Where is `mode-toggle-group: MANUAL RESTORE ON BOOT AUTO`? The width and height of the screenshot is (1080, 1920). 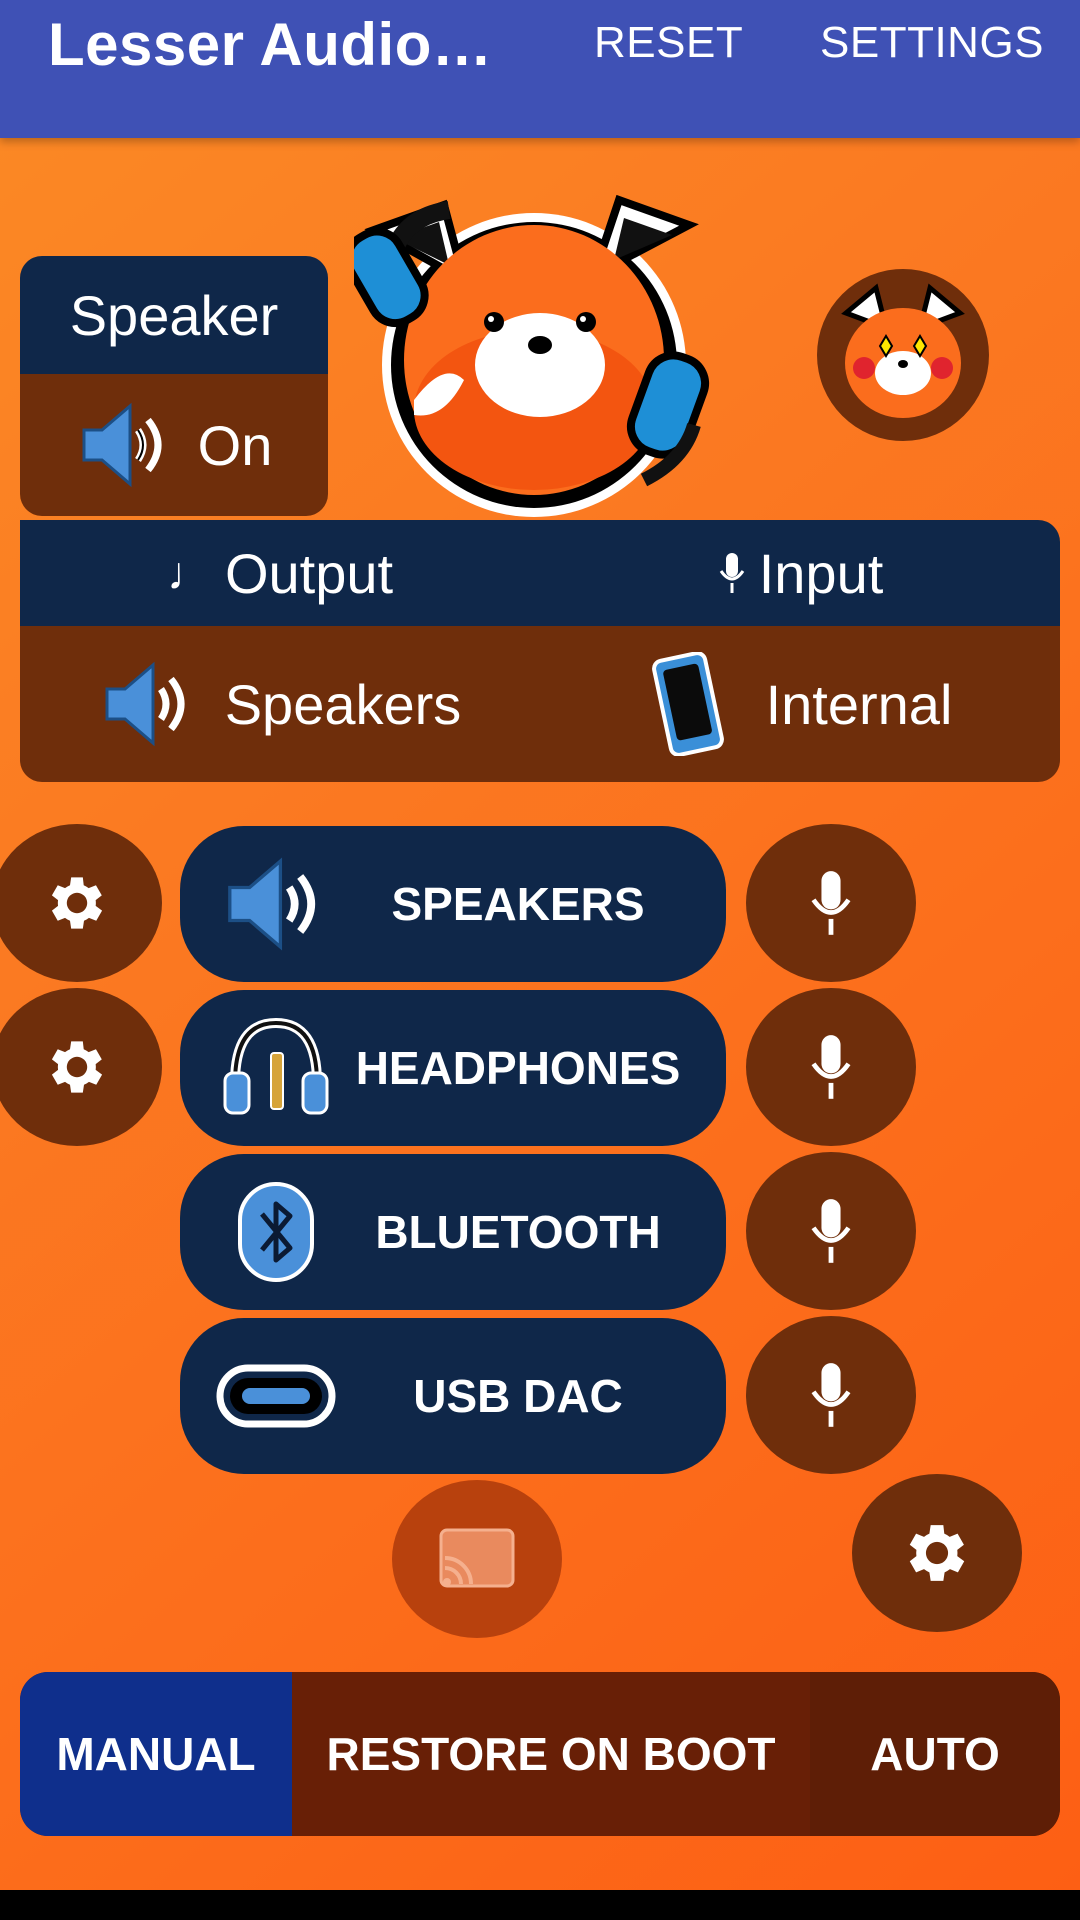
mode-toggle-group: MANUAL RESTORE ON BOOT AUTO is located at coordinates (540, 1754).